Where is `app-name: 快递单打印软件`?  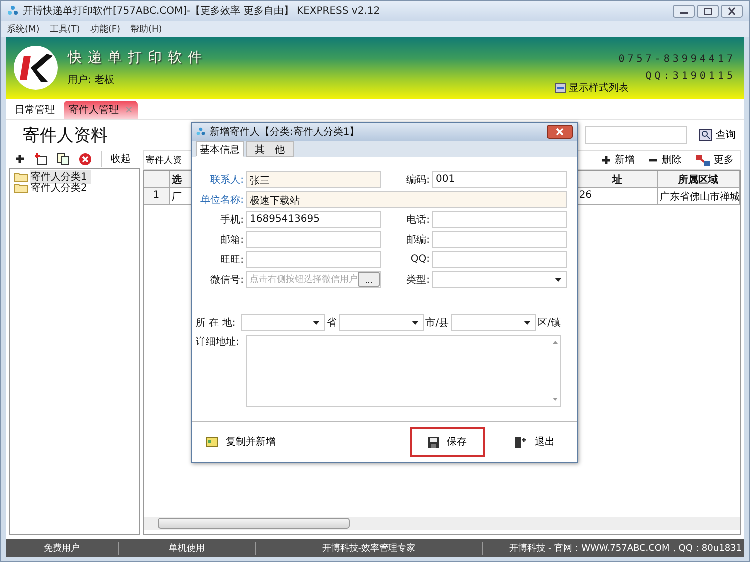
app-name: 快递单打印软件 is located at coordinates (138, 58).